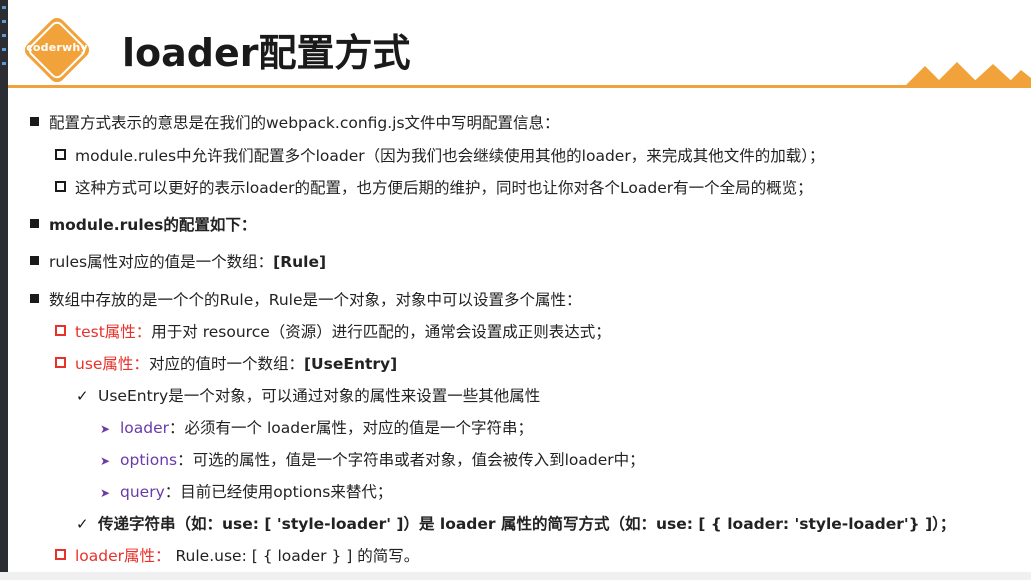  Describe the element at coordinates (237, 556) in the screenshot. I see `sub-bullet-line: loader属性： Rule.use: [ { loader } ] 的简写。` at that location.